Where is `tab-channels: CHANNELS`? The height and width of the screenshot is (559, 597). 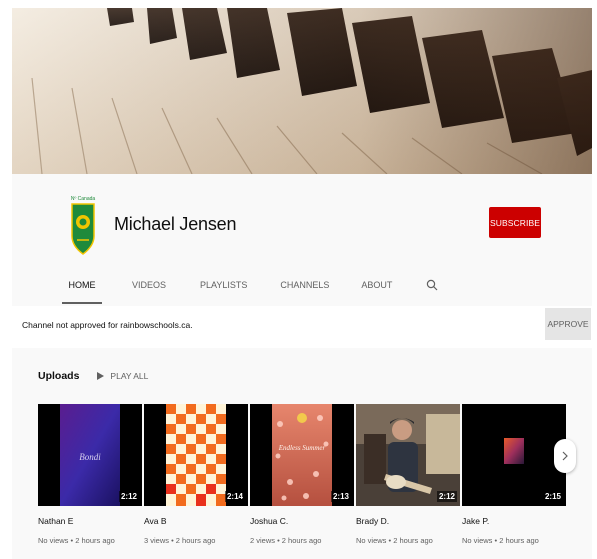 tab-channels: CHANNELS is located at coordinates (304, 285).